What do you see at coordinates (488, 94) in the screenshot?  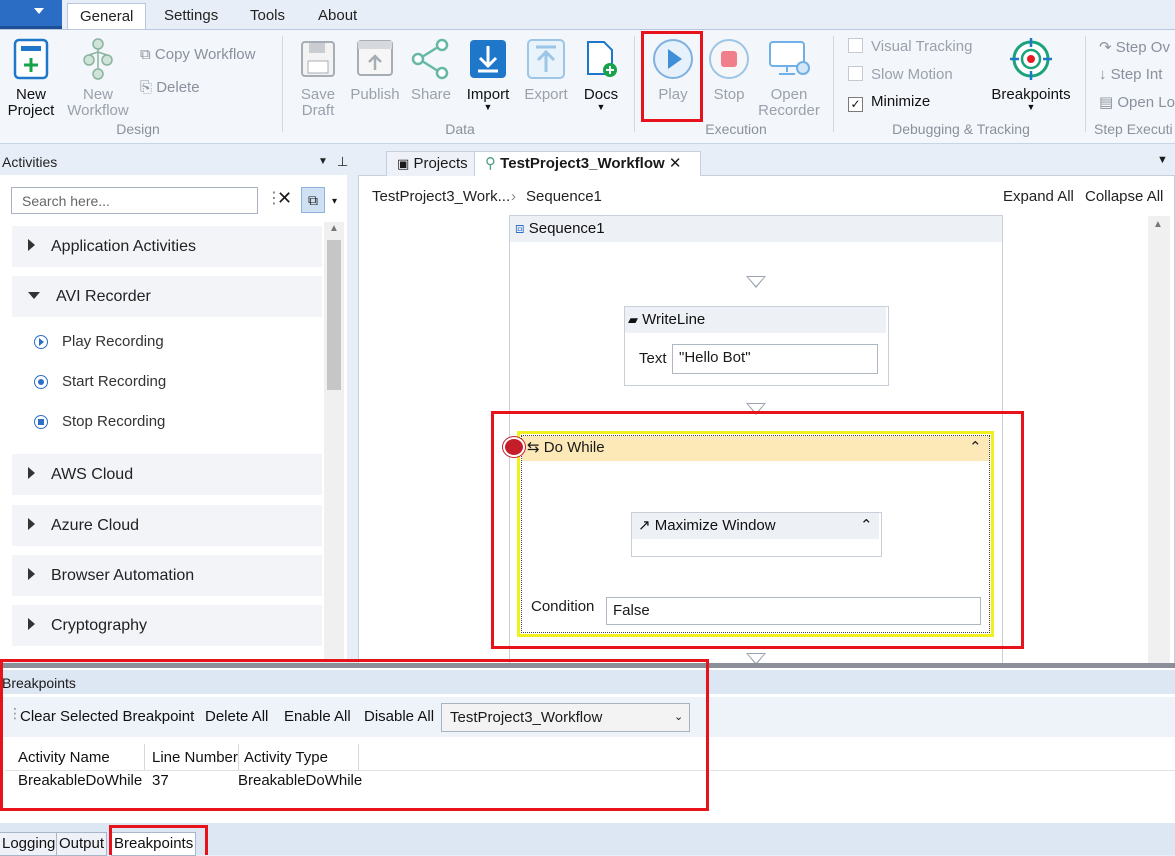 I see `import-label: Import` at bounding box center [488, 94].